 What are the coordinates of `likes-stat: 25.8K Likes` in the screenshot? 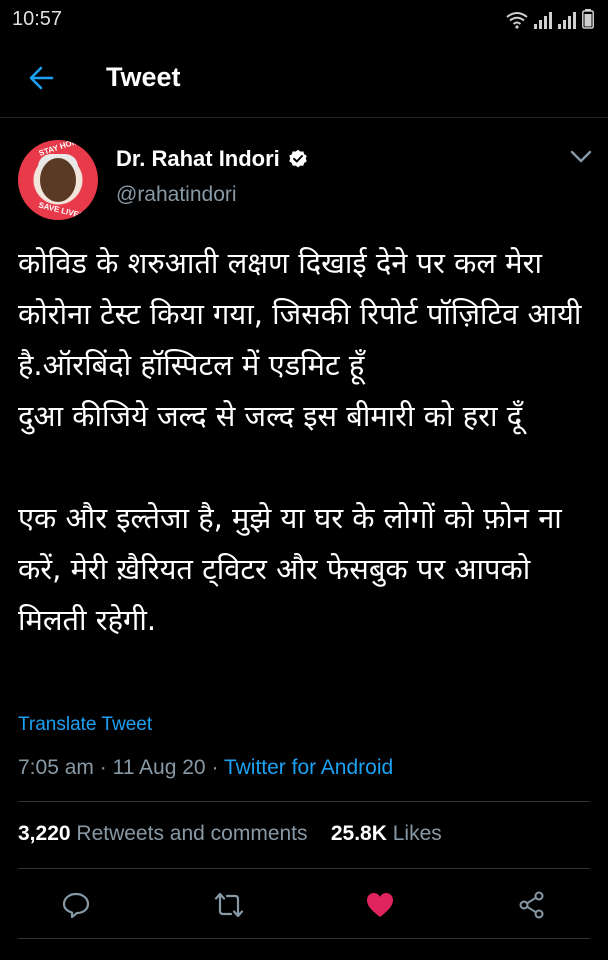 It's located at (386, 833).